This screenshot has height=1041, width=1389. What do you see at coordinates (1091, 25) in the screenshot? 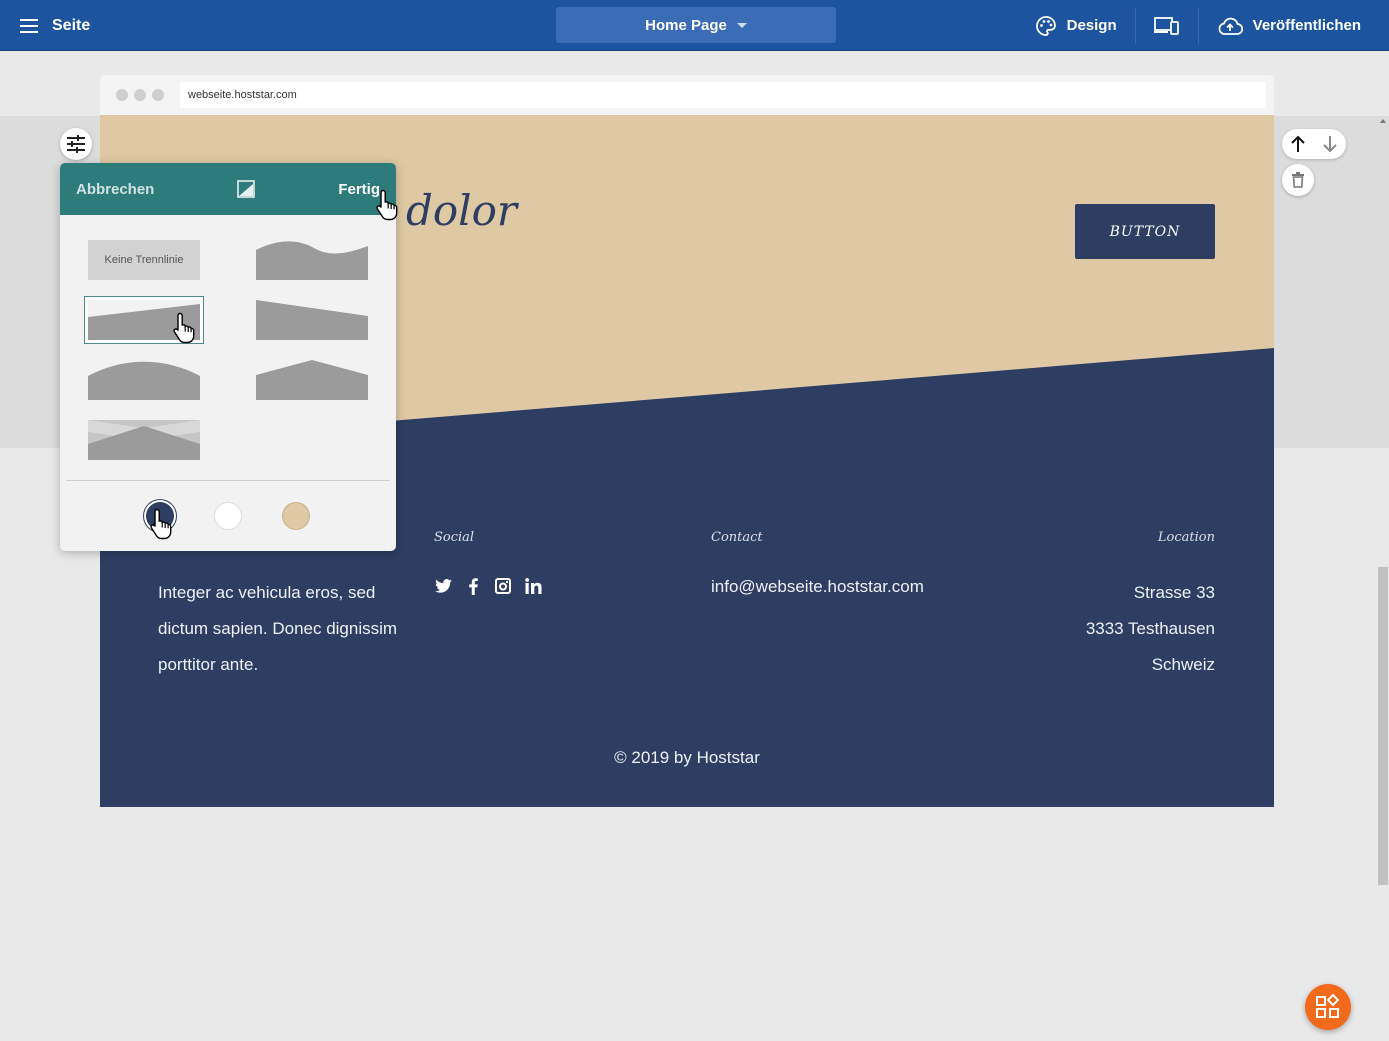
I see `design-label: Design` at bounding box center [1091, 25].